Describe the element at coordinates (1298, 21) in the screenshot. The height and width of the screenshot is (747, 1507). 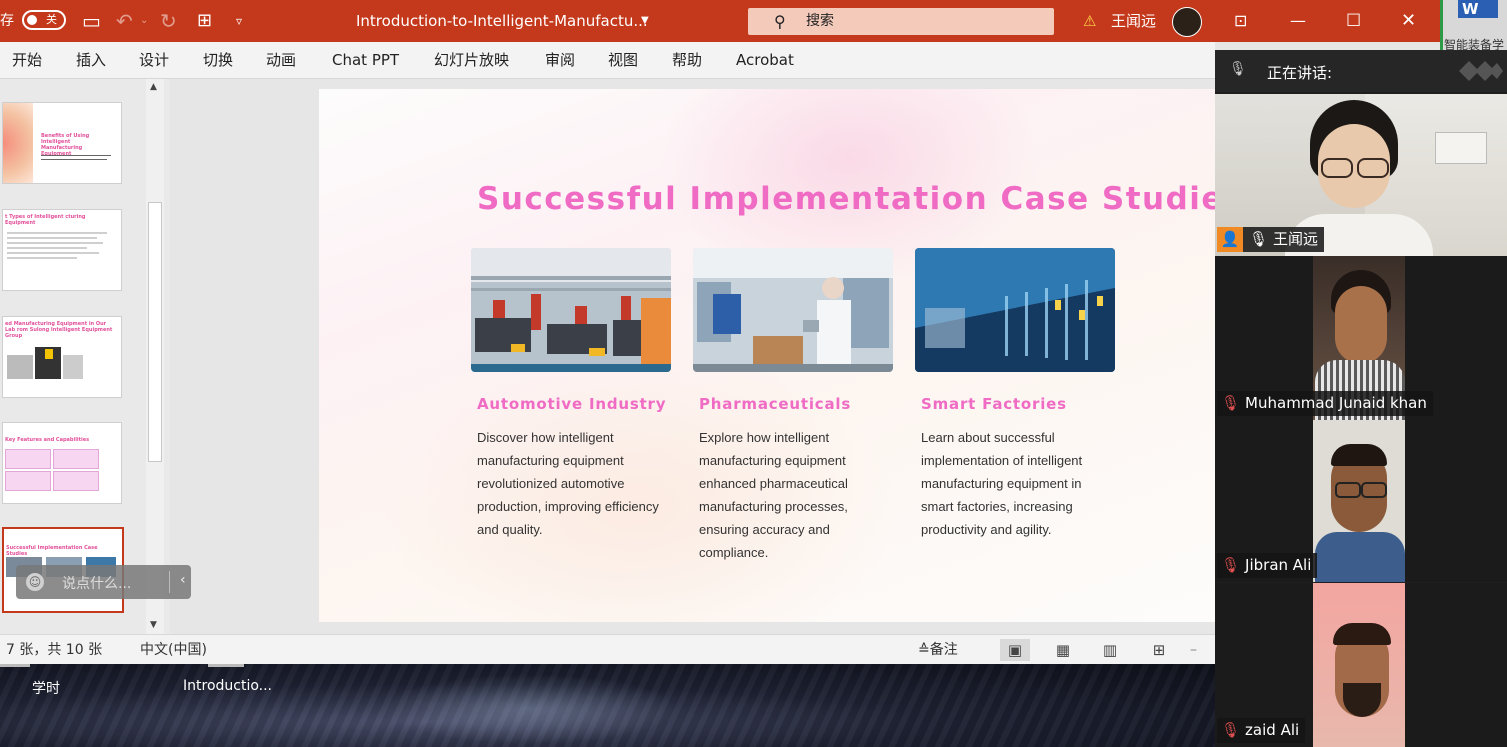
I see `minimize-icon: —` at that location.